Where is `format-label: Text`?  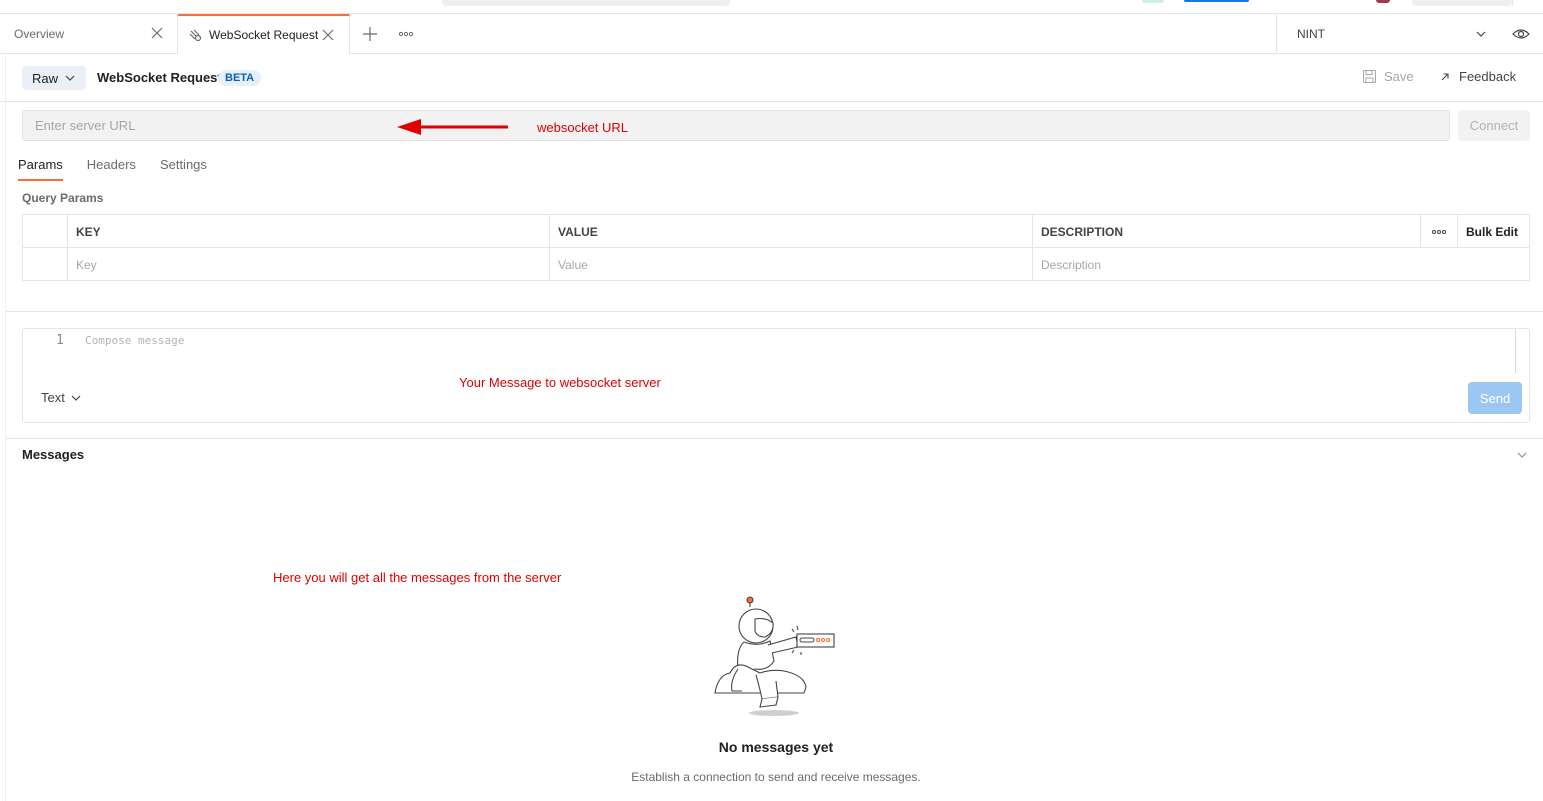 format-label: Text is located at coordinates (53, 397).